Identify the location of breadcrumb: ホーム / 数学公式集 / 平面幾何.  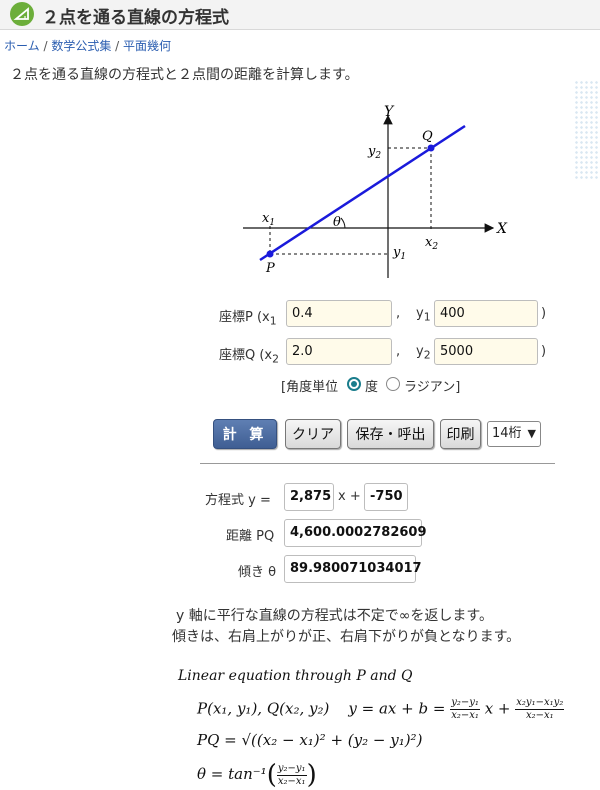
(87, 45).